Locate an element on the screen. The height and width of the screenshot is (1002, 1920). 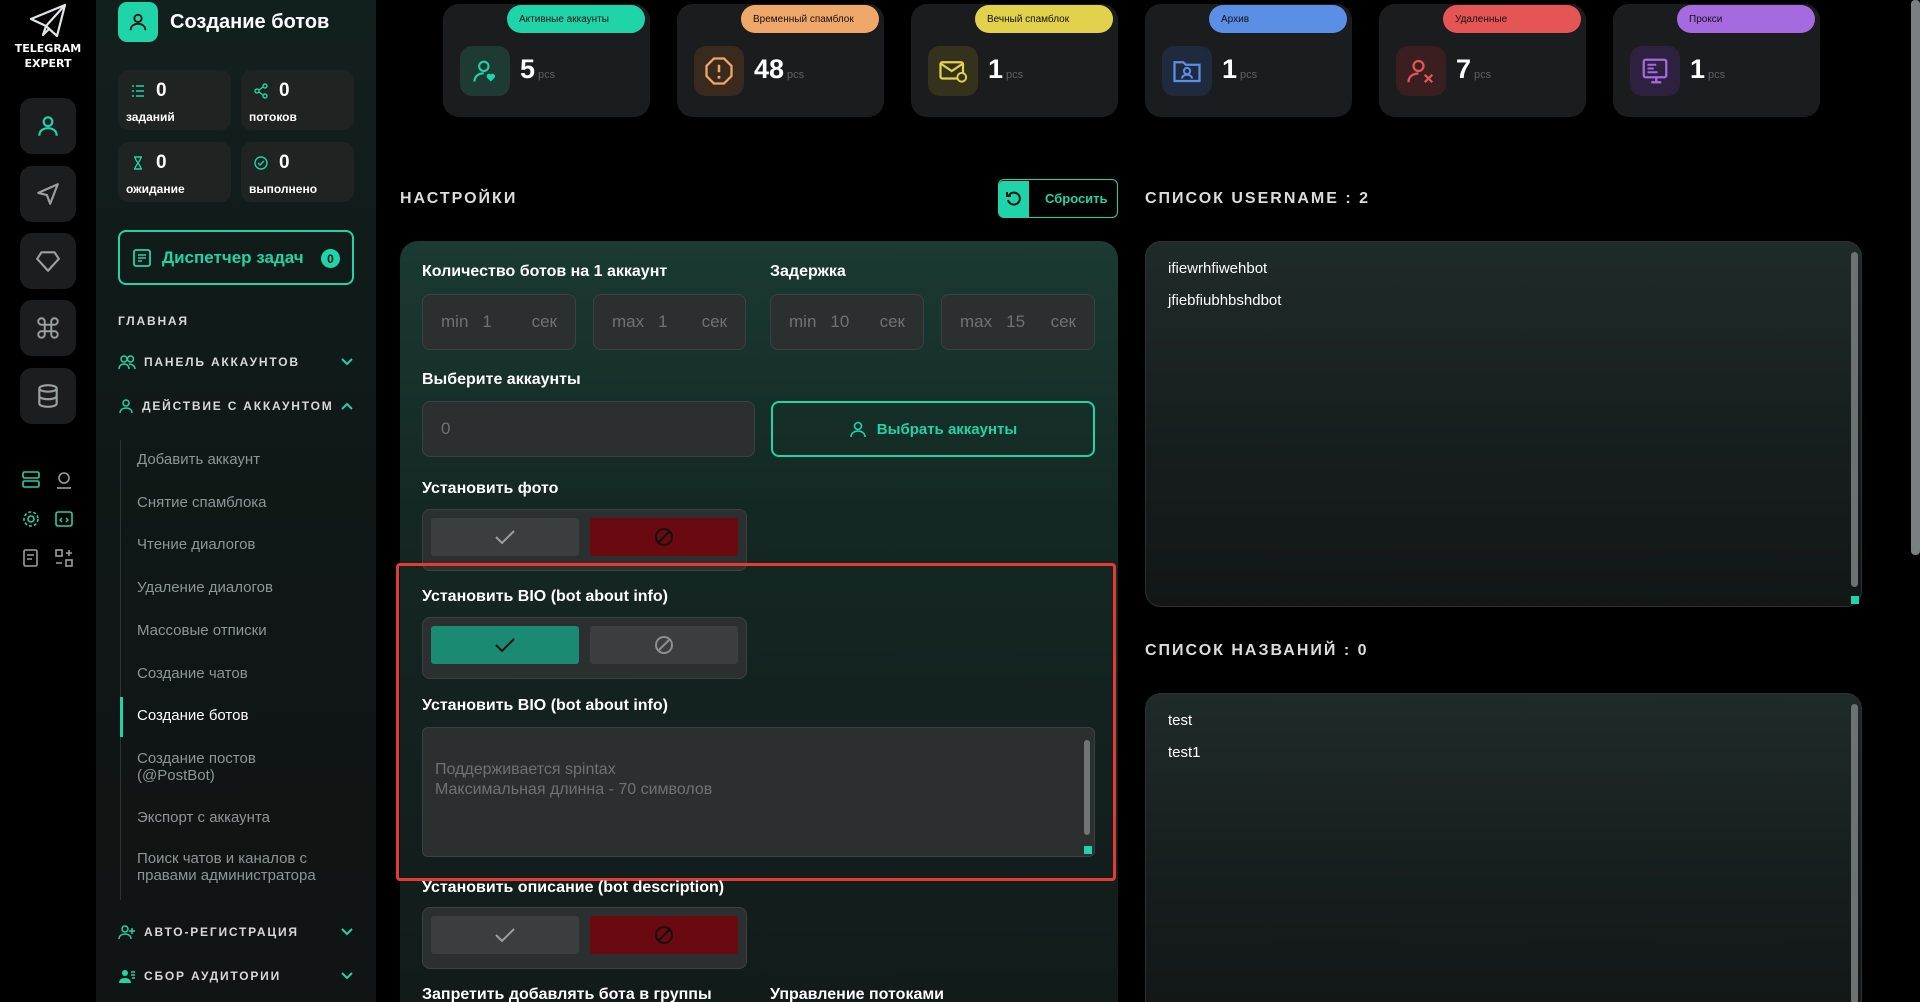
section-main-heading: ГЛАВНАЯ is located at coordinates (153, 321).